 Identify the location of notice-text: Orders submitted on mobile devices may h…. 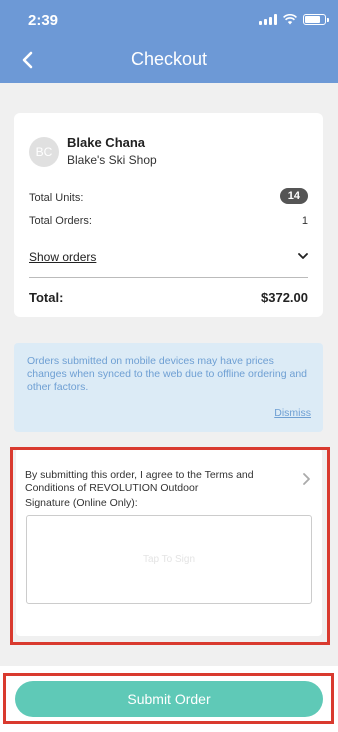
(167, 374).